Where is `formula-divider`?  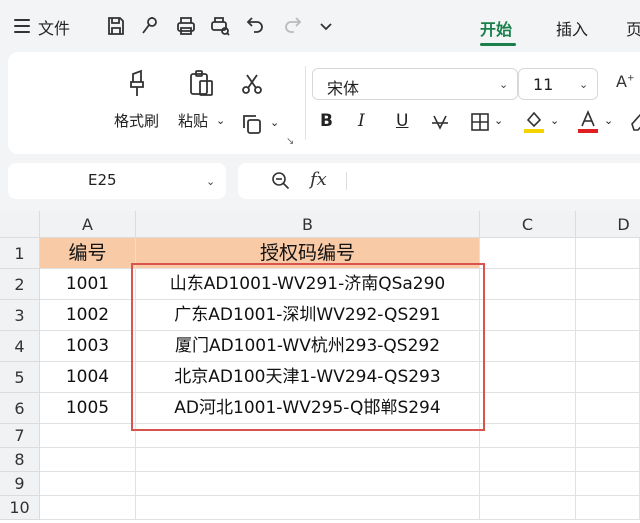 formula-divider is located at coordinates (346, 181).